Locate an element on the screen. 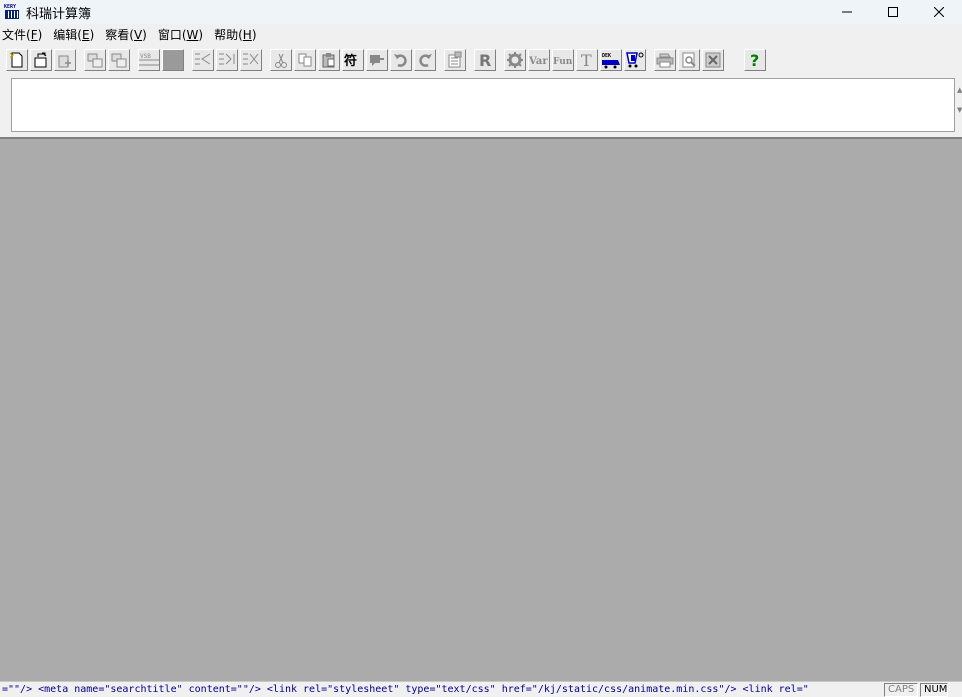  svg-text: T is located at coordinates (586, 60).